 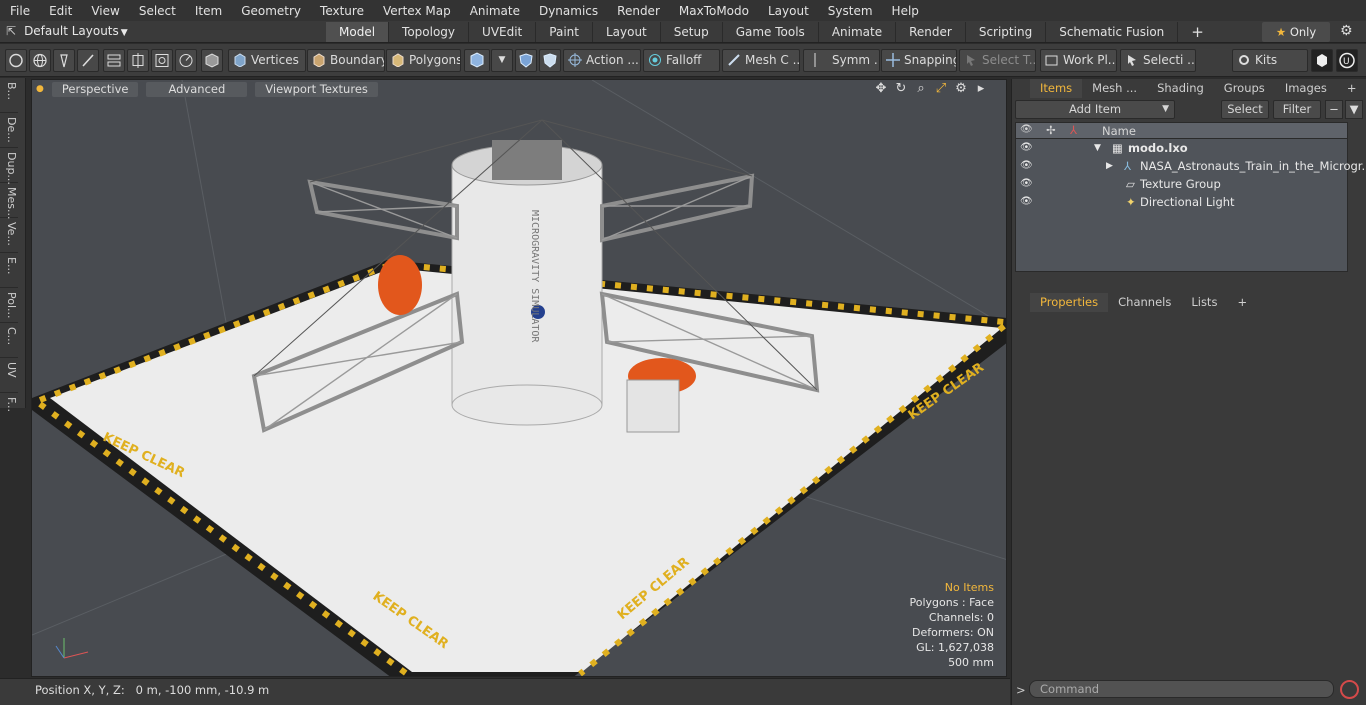 What do you see at coordinates (1244, 88) in the screenshot?
I see `tab-groups: Groups` at bounding box center [1244, 88].